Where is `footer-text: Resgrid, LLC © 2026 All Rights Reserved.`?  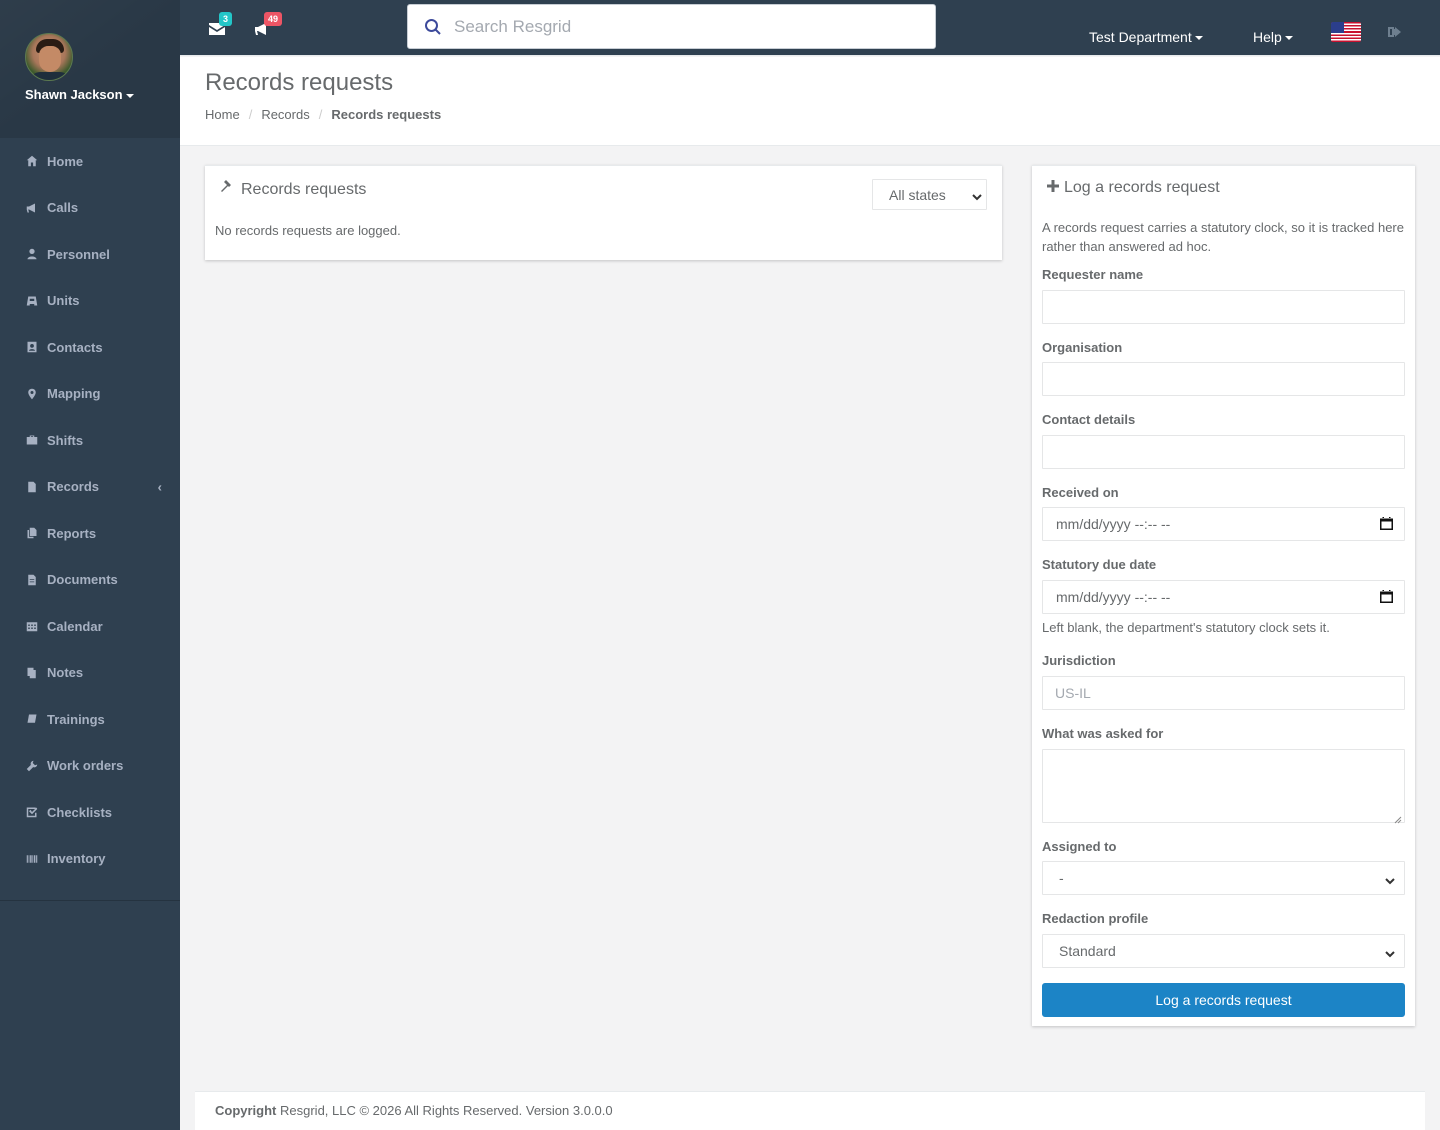
footer-text: Resgrid, LLC © 2026 All Rights Reserved. is located at coordinates (399, 1110).